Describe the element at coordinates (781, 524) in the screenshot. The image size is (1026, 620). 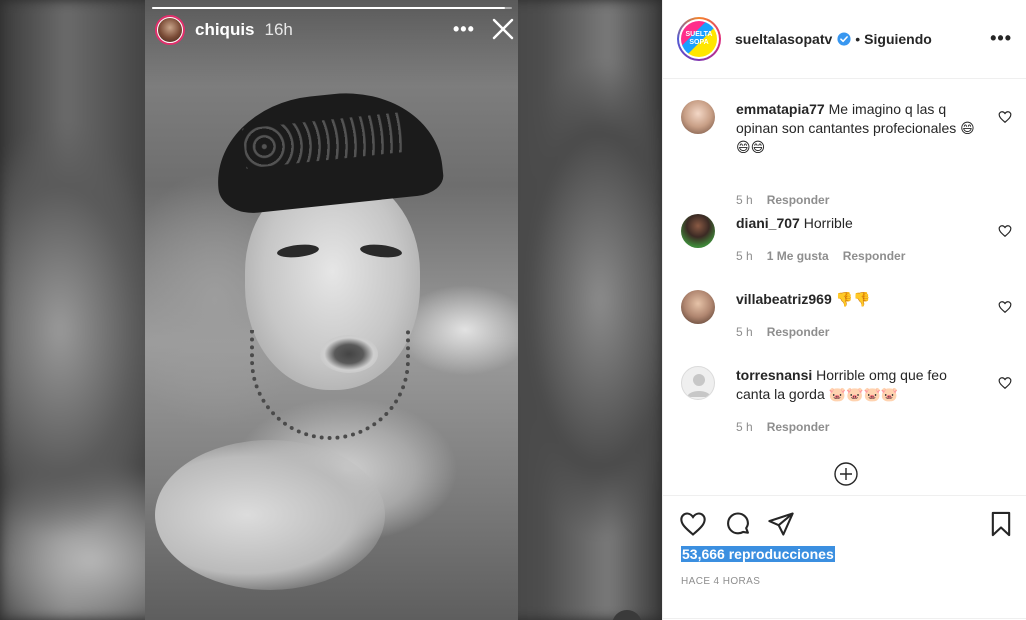
I see `share-paper-plane-icon` at that location.